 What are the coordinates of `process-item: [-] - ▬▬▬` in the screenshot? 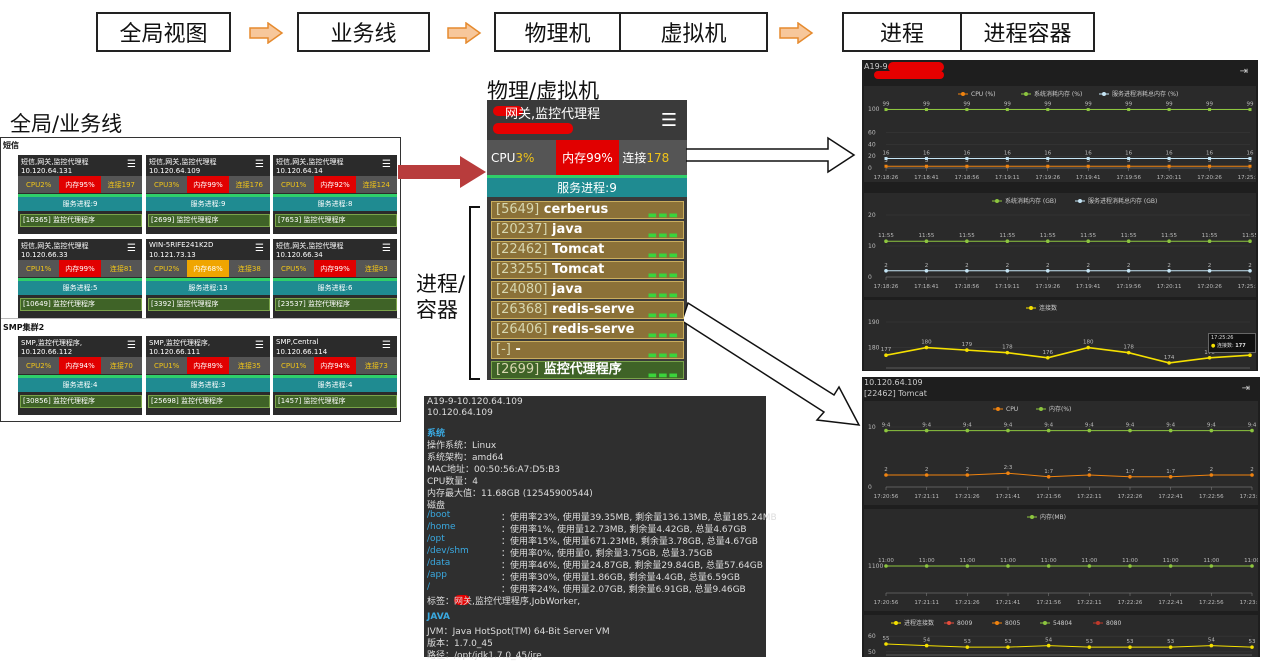 It's located at (587, 351).